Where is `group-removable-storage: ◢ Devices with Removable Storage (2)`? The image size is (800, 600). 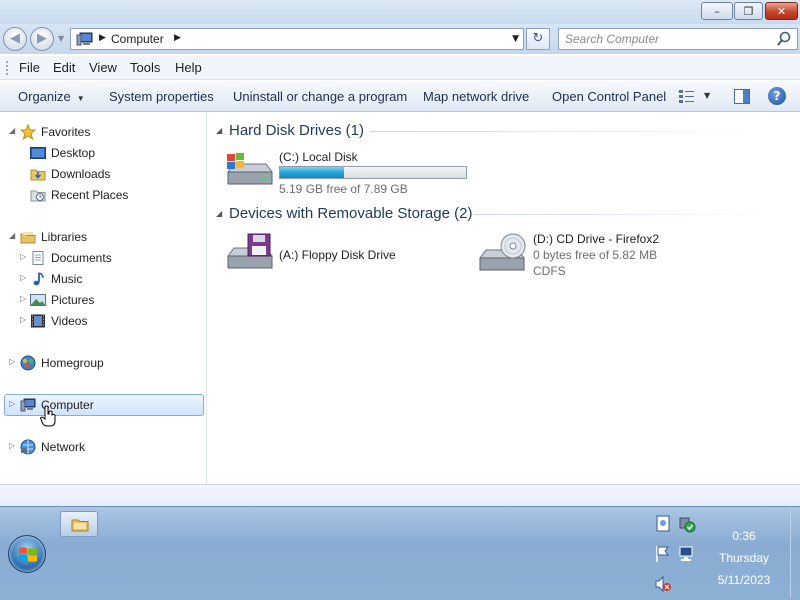
group-removable-storage: ◢ Devices with Removable Storage (2) is located at coordinates (504, 214).